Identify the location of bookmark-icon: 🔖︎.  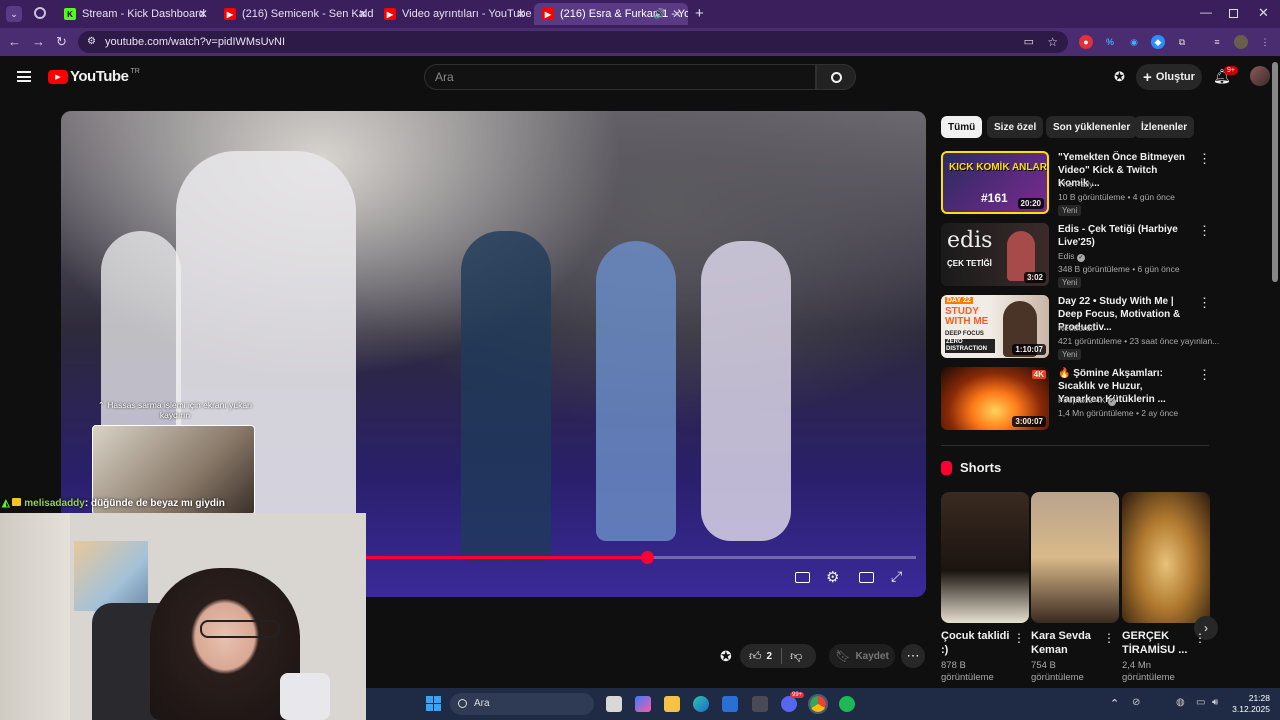
(843, 656).